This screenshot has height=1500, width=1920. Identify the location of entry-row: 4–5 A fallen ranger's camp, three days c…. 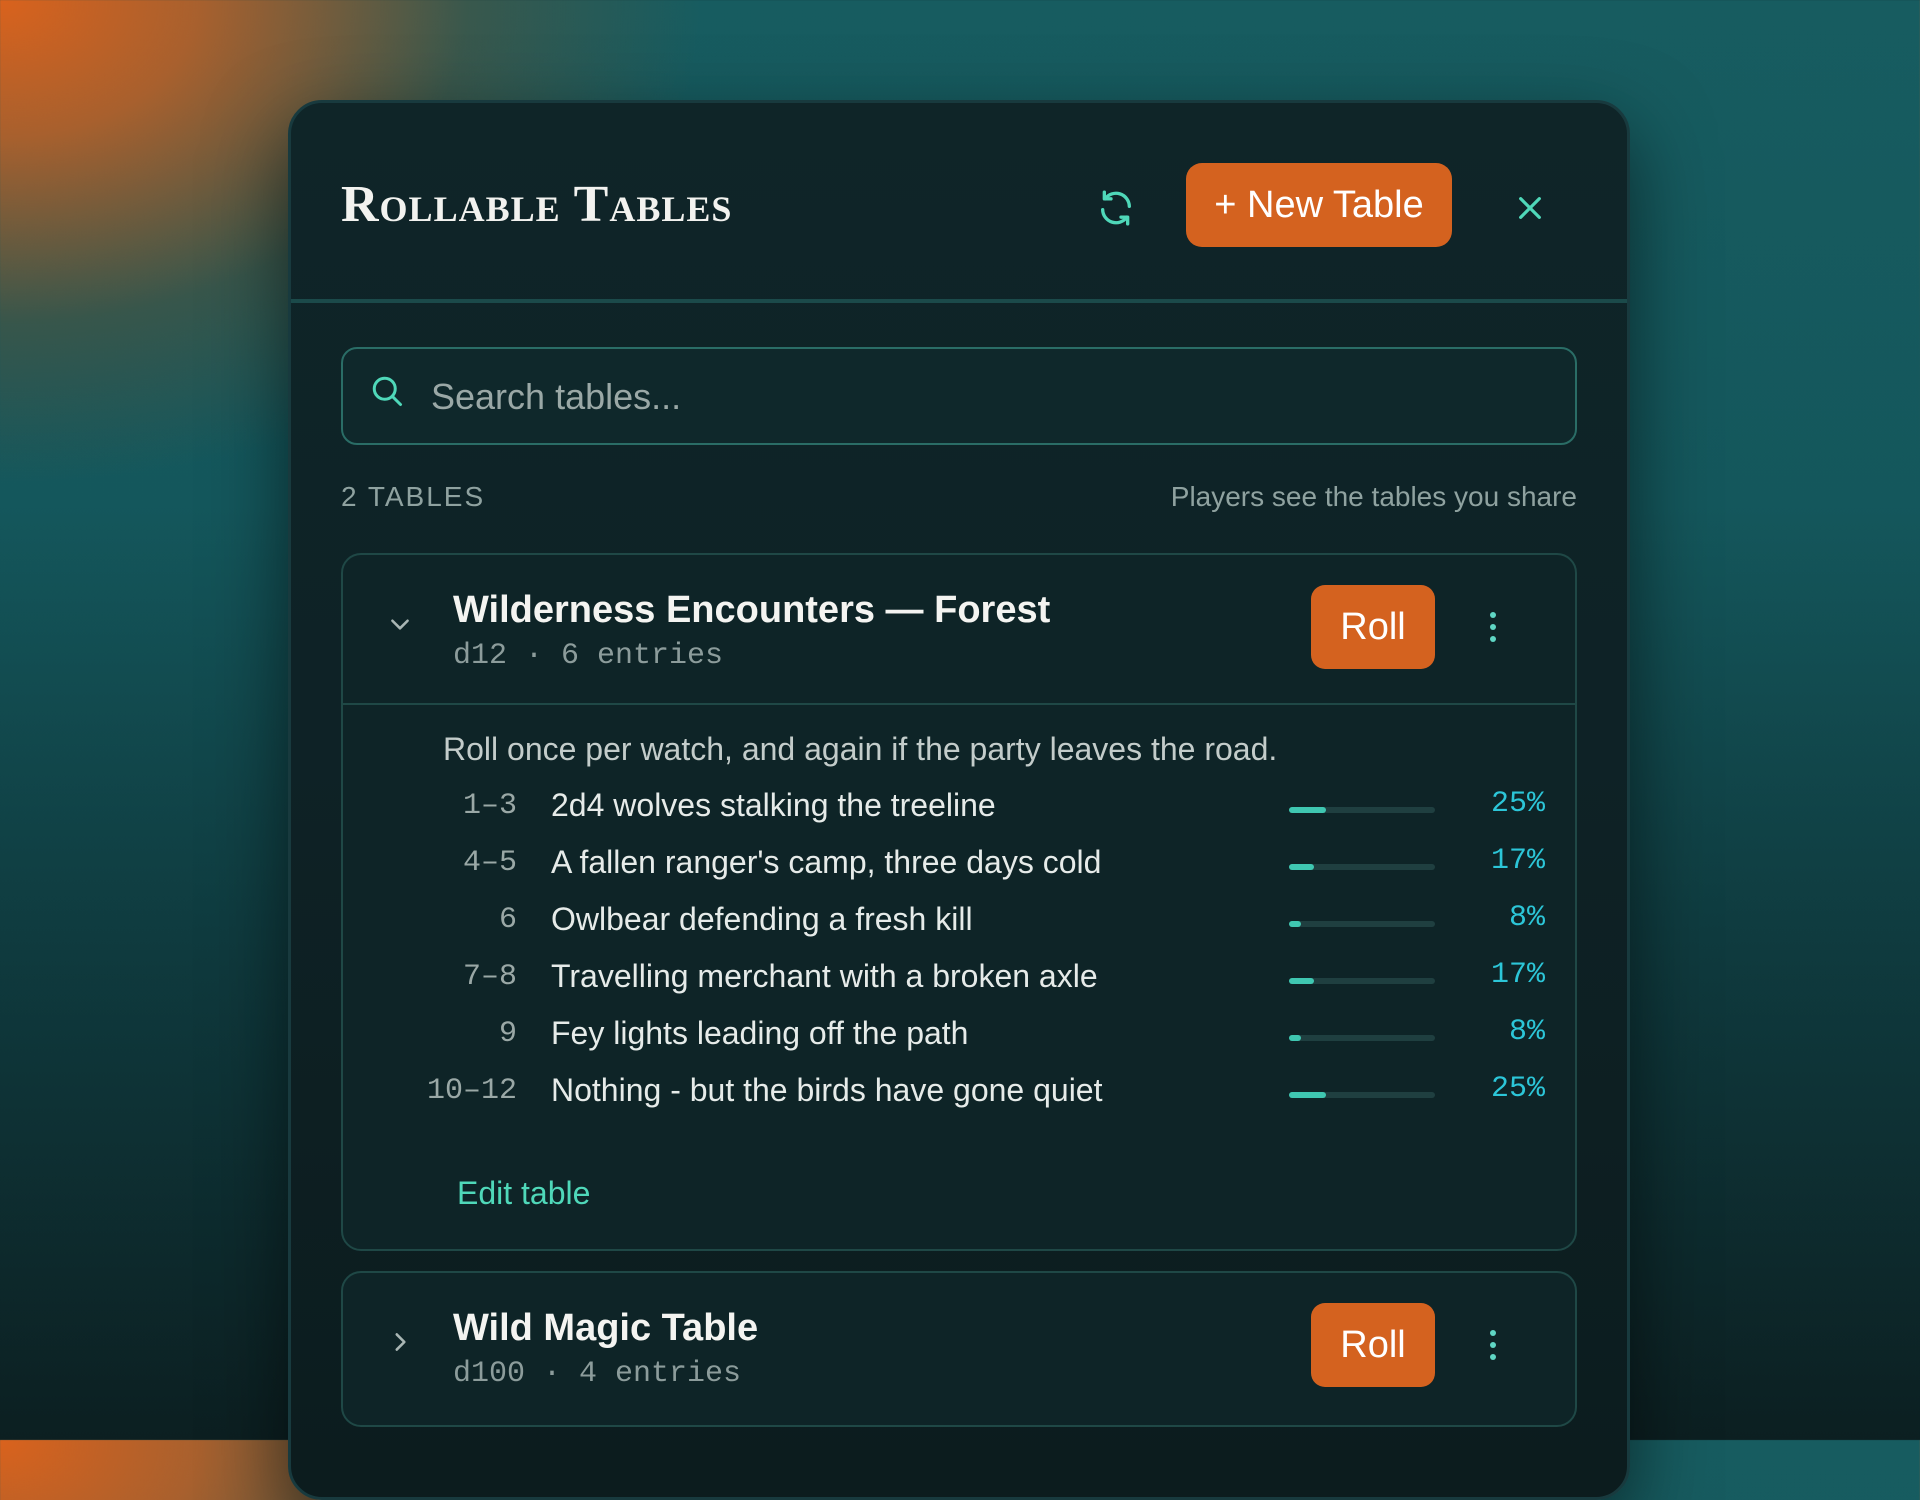
(959, 866).